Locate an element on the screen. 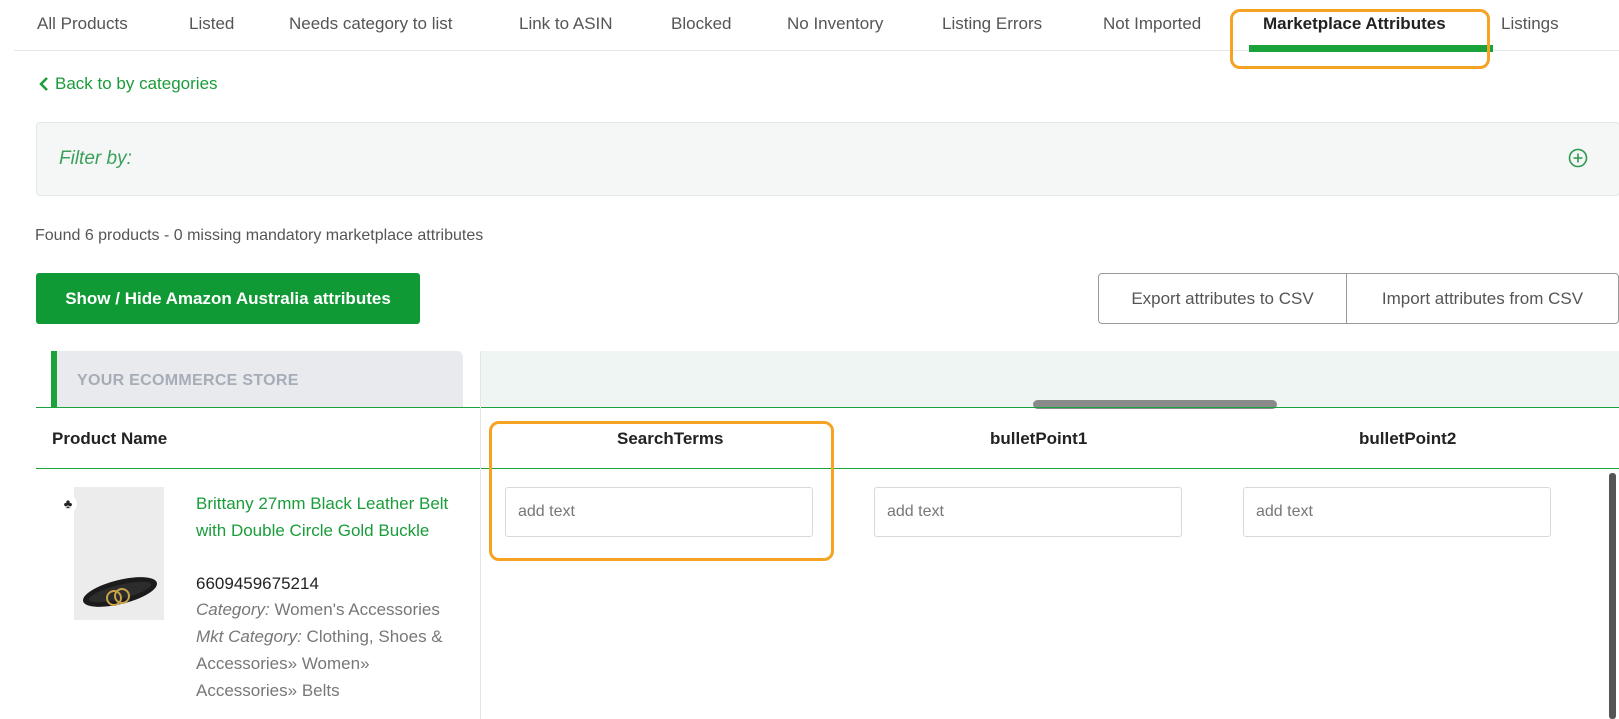 The image size is (1619, 719). category-key: Category: is located at coordinates (233, 609).